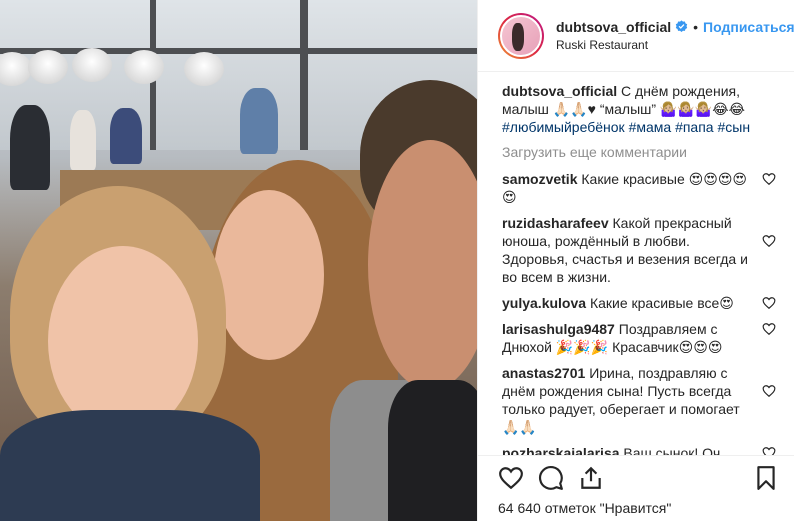 The width and height of the screenshot is (794, 521). Describe the element at coordinates (640, 152) in the screenshot. I see `load-more-comments-button: Загрузить еще комментарии` at that location.